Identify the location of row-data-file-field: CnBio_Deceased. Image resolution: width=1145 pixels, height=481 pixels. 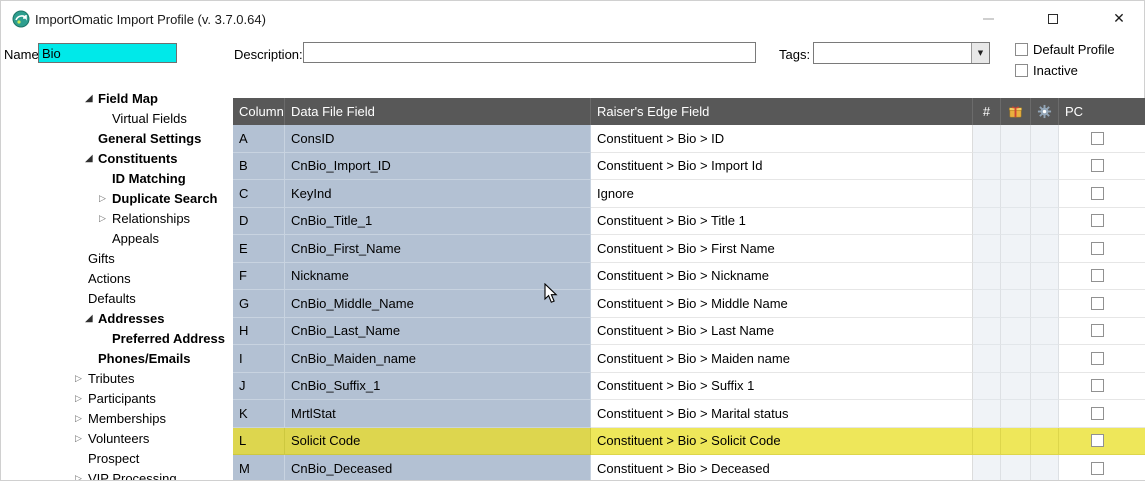
(438, 467).